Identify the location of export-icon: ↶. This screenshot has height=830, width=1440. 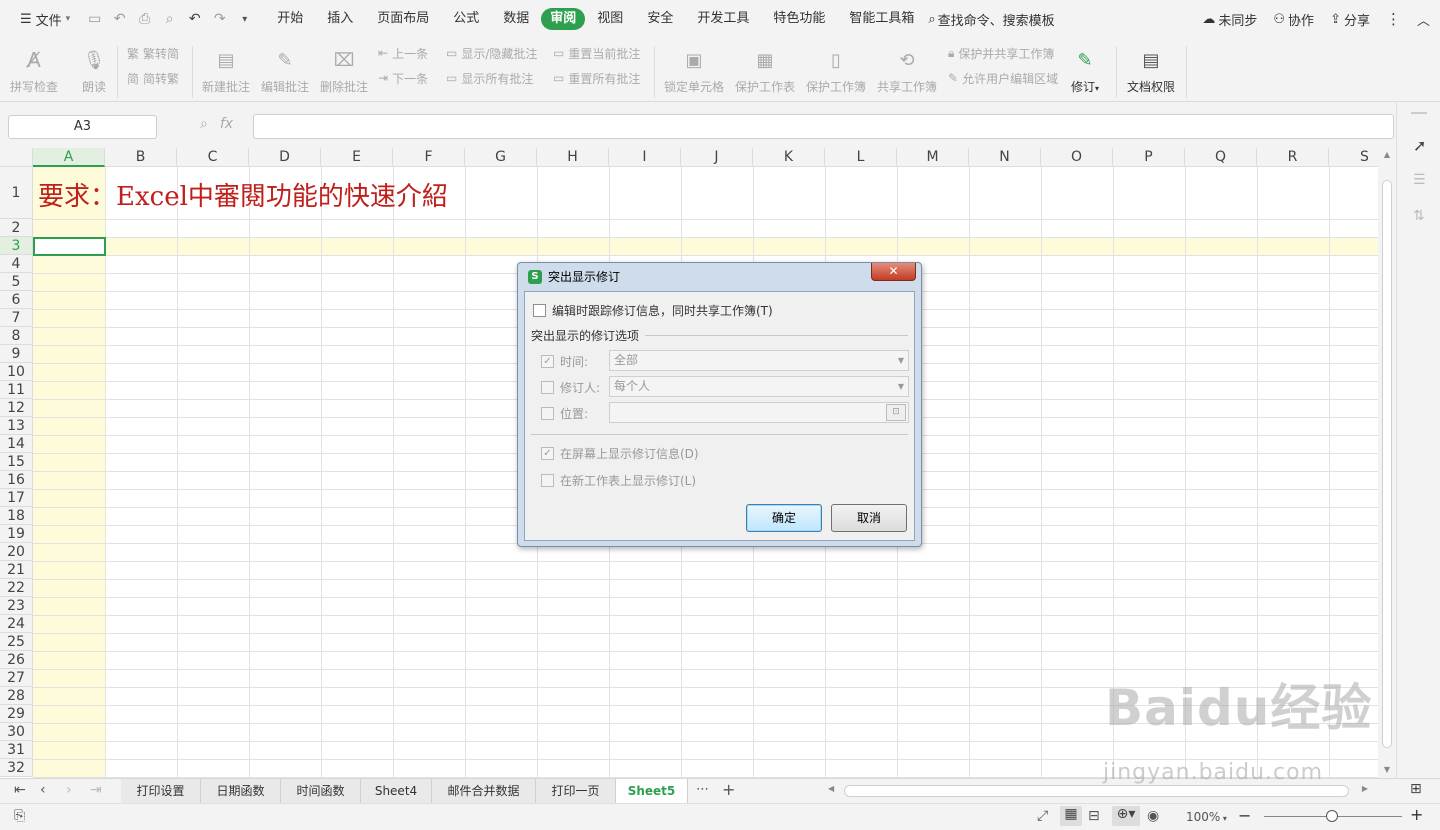
(119, 19).